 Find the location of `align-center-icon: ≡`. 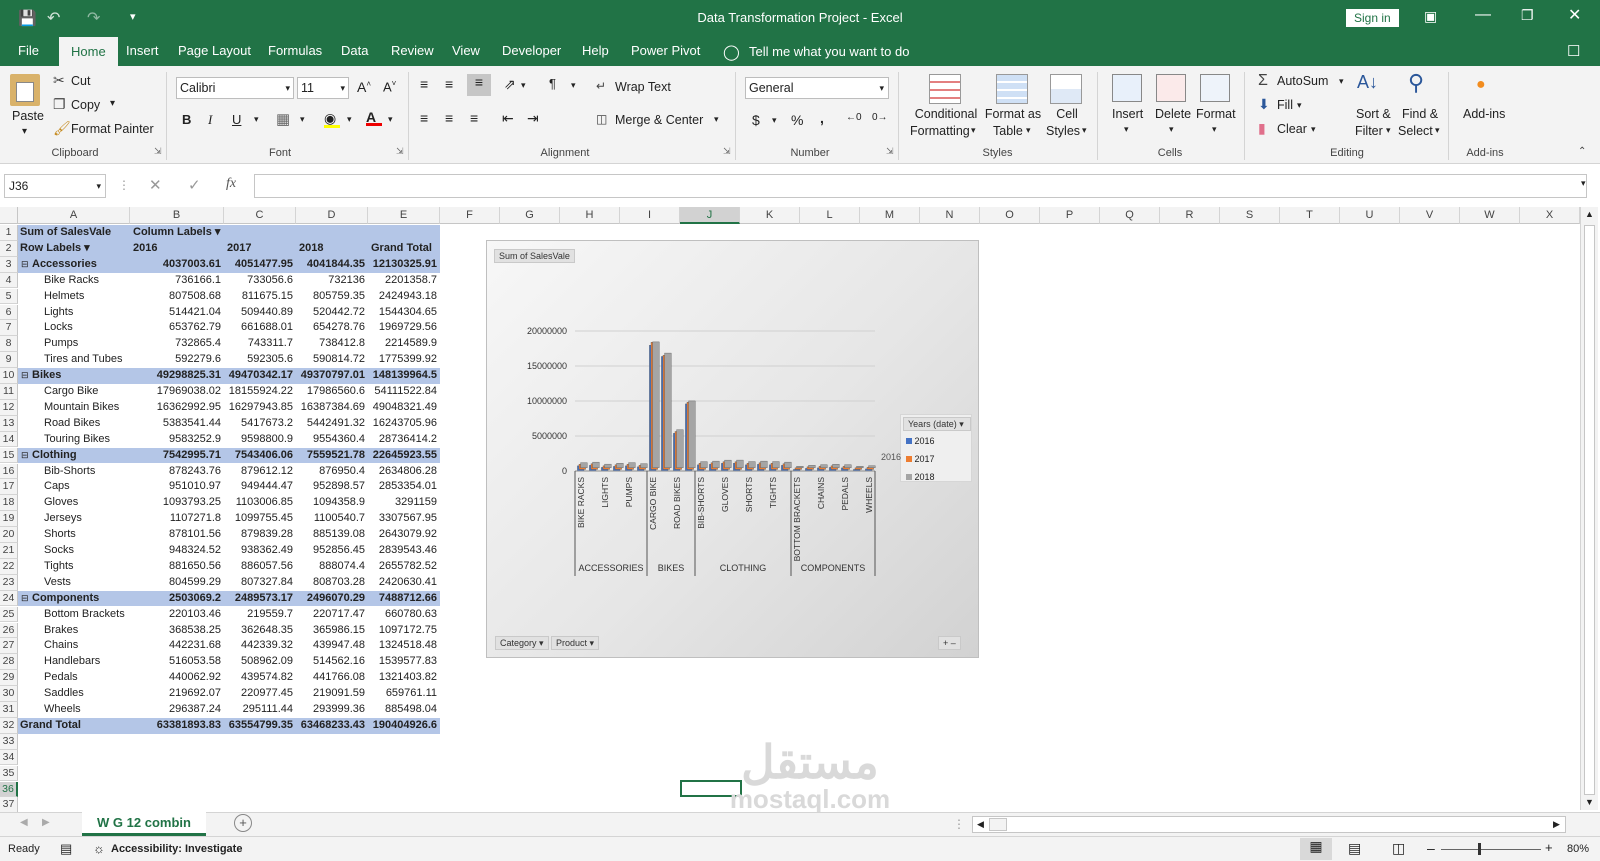

align-center-icon: ≡ is located at coordinates (449, 118).